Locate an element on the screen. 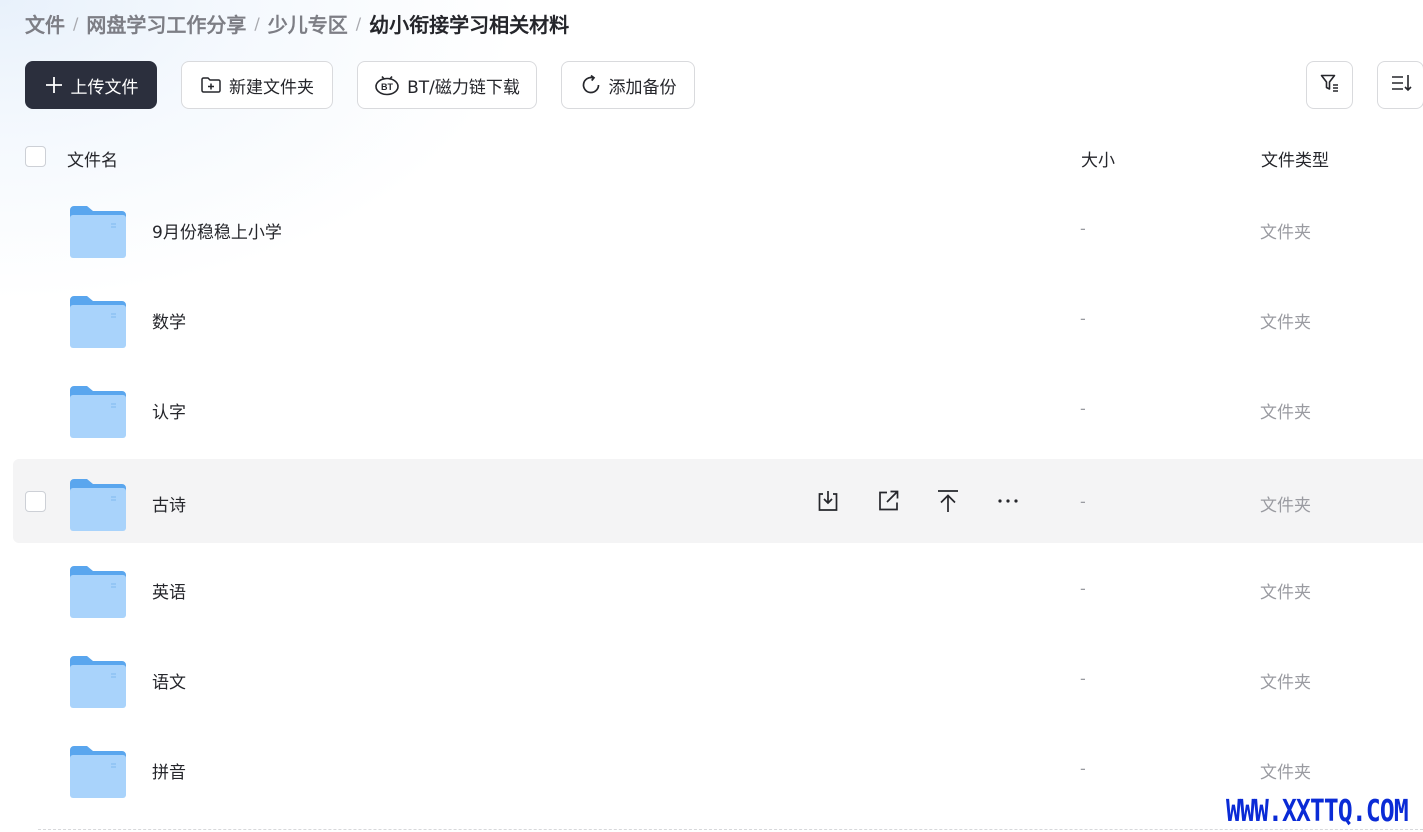 The image size is (1423, 832). more-icon is located at coordinates (1008, 501).